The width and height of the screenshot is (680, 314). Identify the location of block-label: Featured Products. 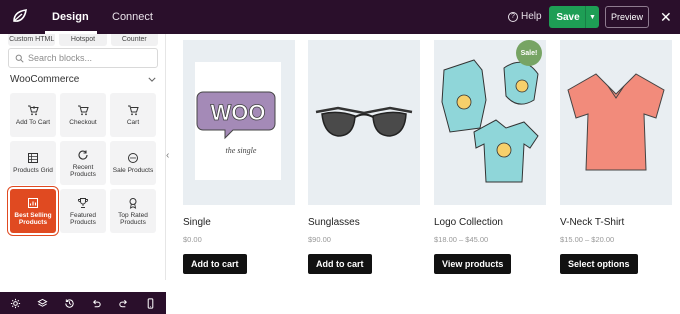
(83, 218).